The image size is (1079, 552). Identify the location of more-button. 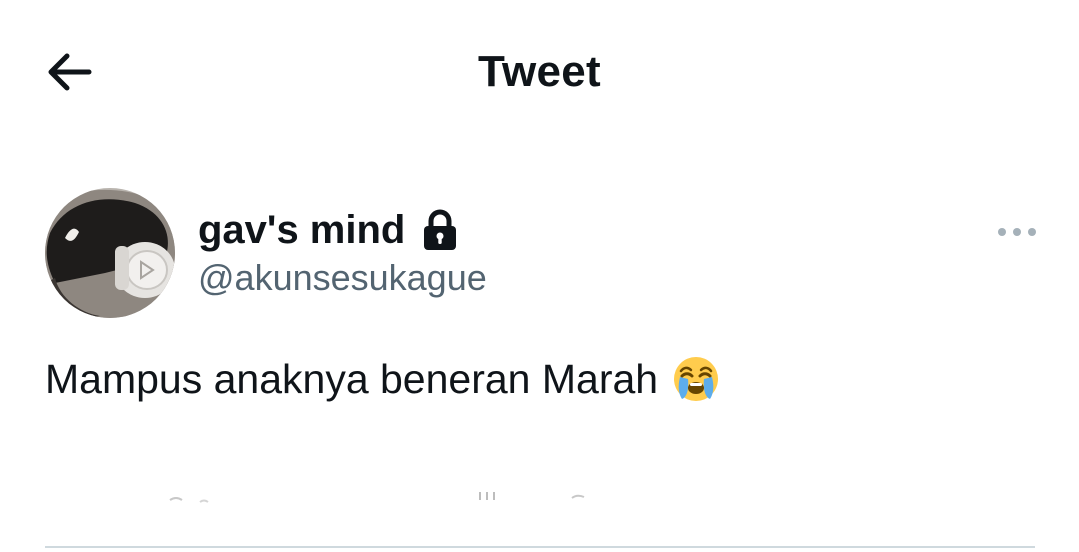
(1017, 232).